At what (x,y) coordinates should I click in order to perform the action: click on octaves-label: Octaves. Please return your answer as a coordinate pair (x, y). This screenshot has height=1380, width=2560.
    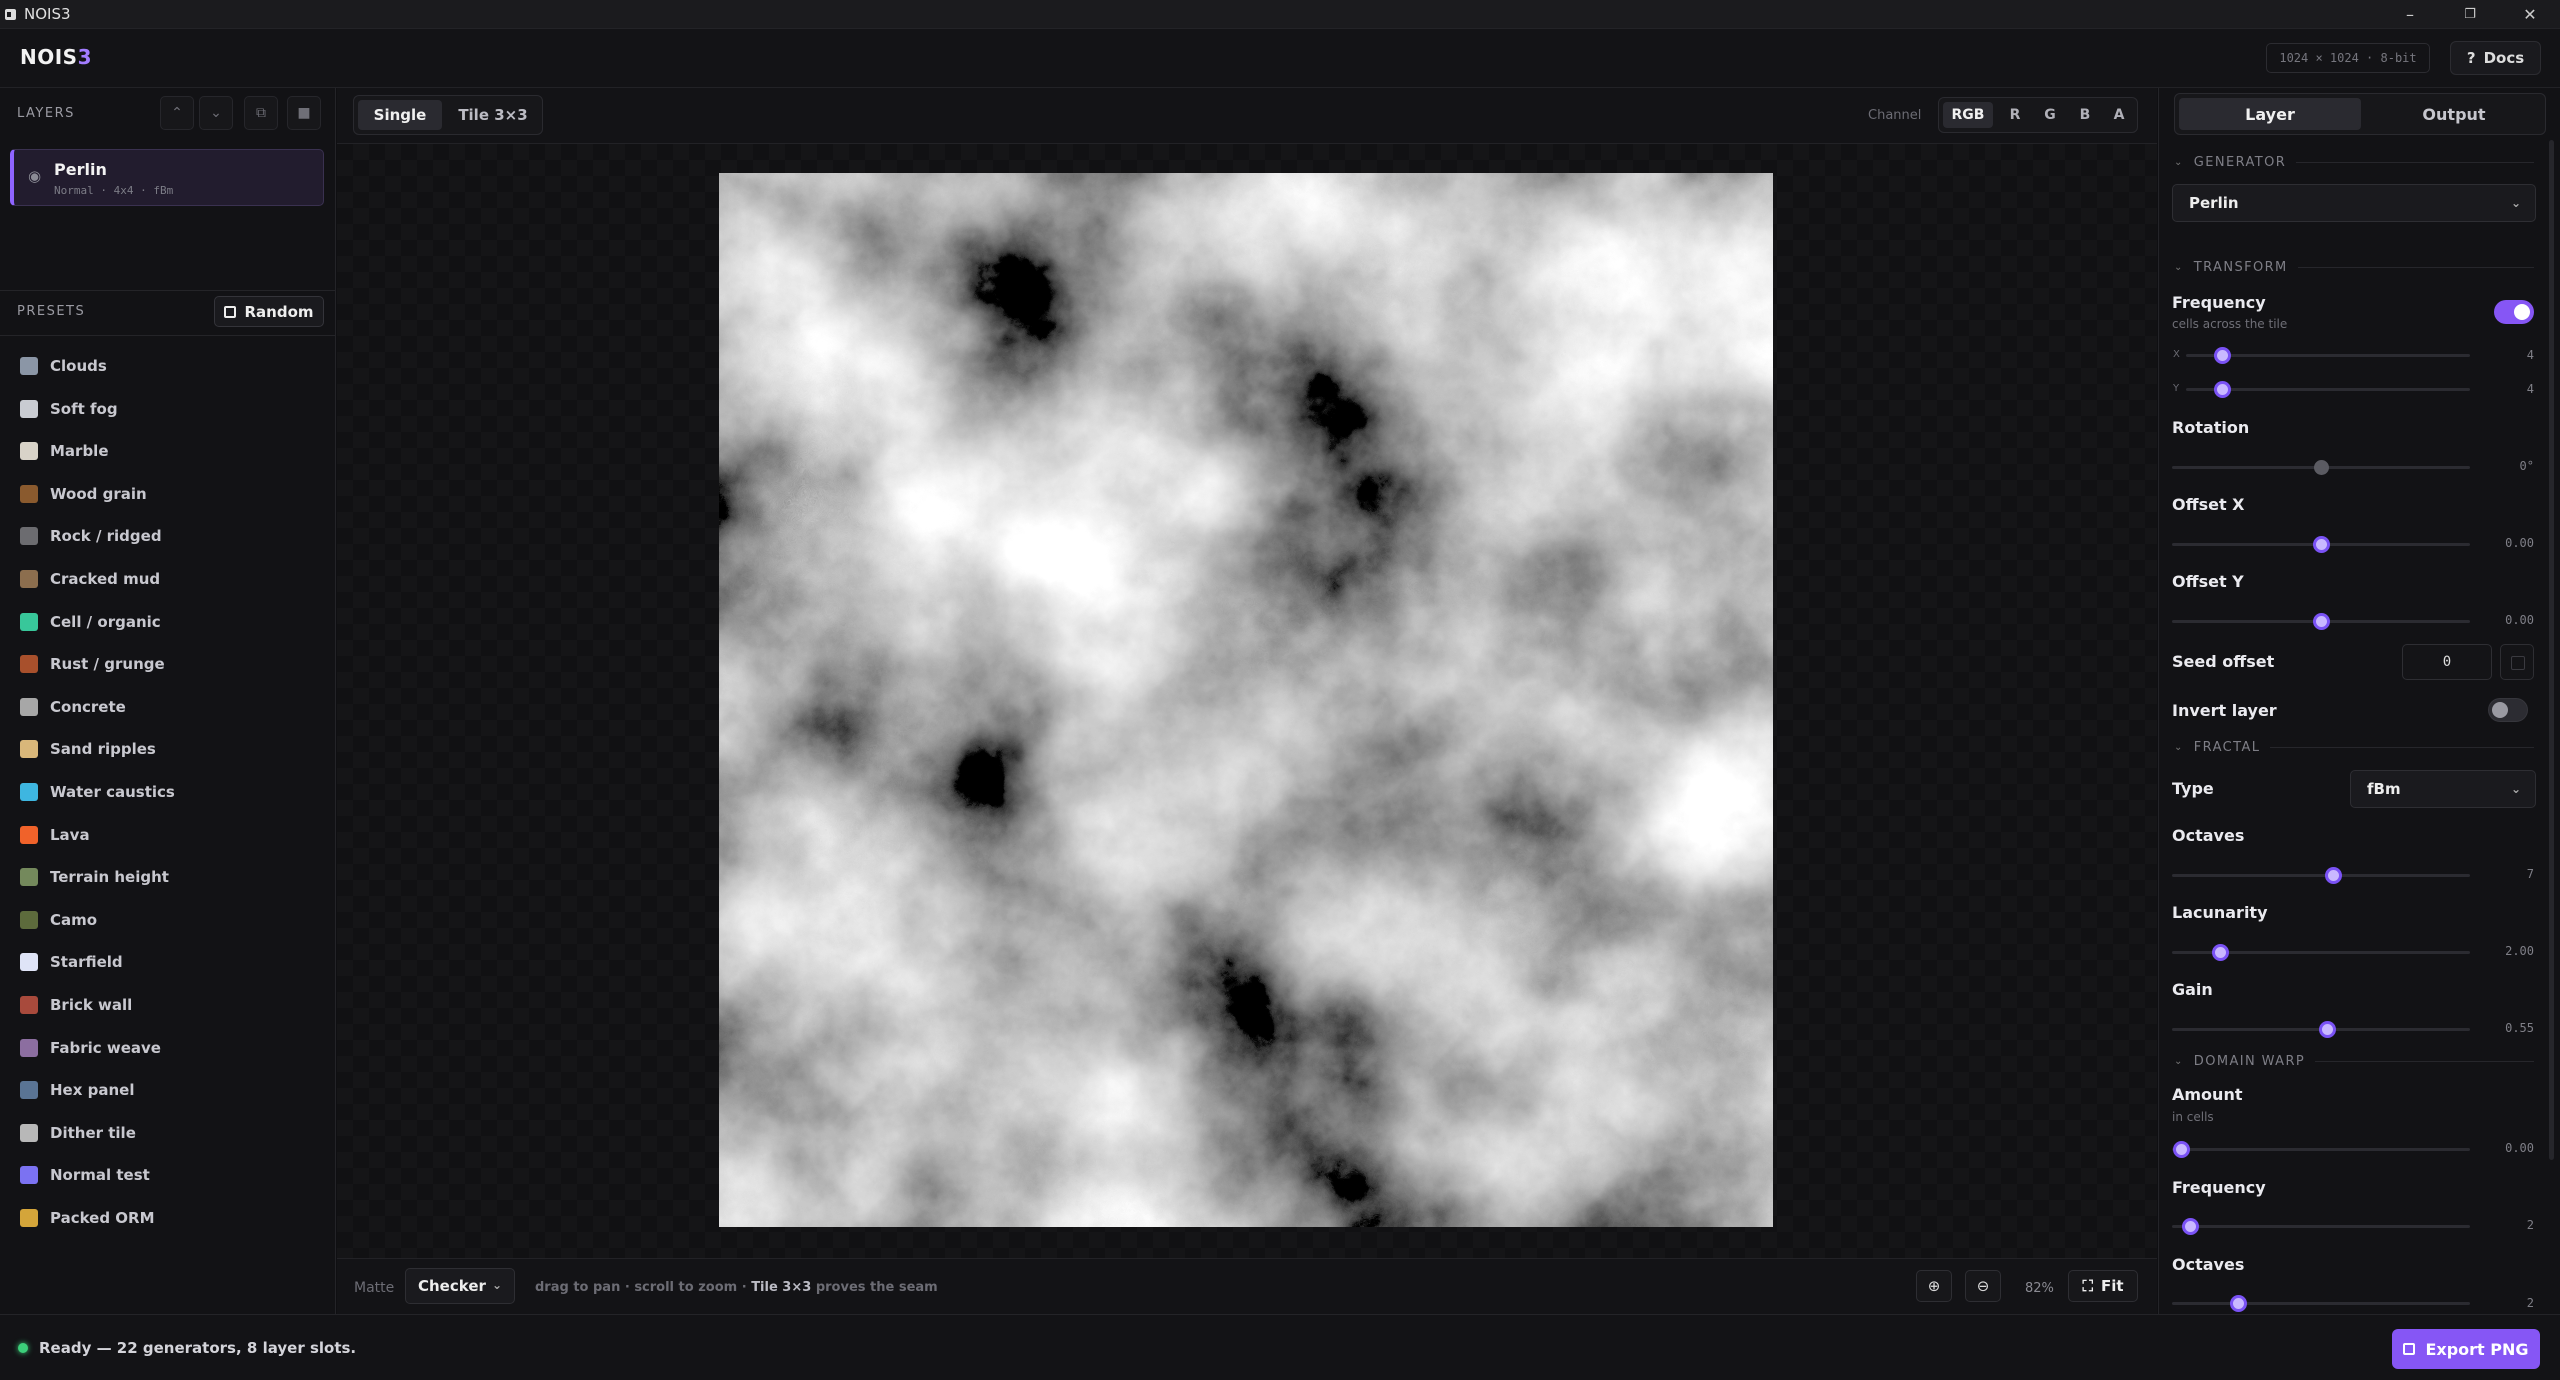
    Looking at the image, I should click on (2208, 835).